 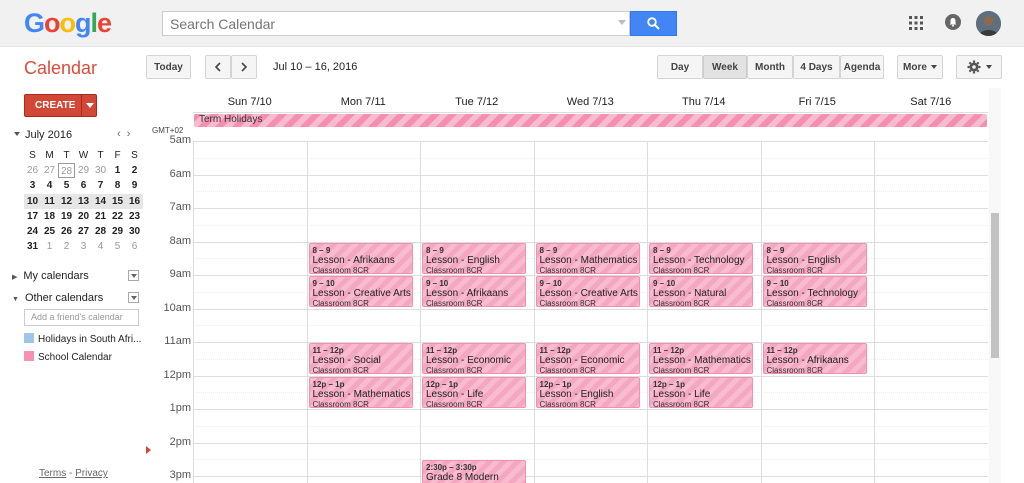 I want to click on add-friend-calendar-input: Add a friend's calendar, so click(x=81, y=317).